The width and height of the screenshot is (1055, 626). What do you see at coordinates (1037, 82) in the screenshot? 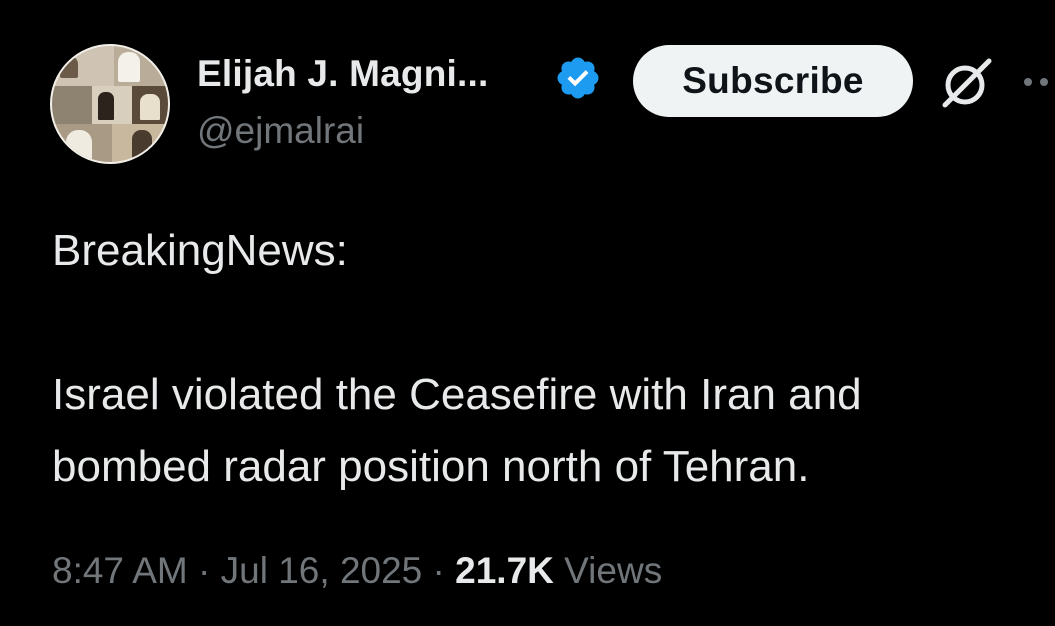
I see `more-icon` at bounding box center [1037, 82].